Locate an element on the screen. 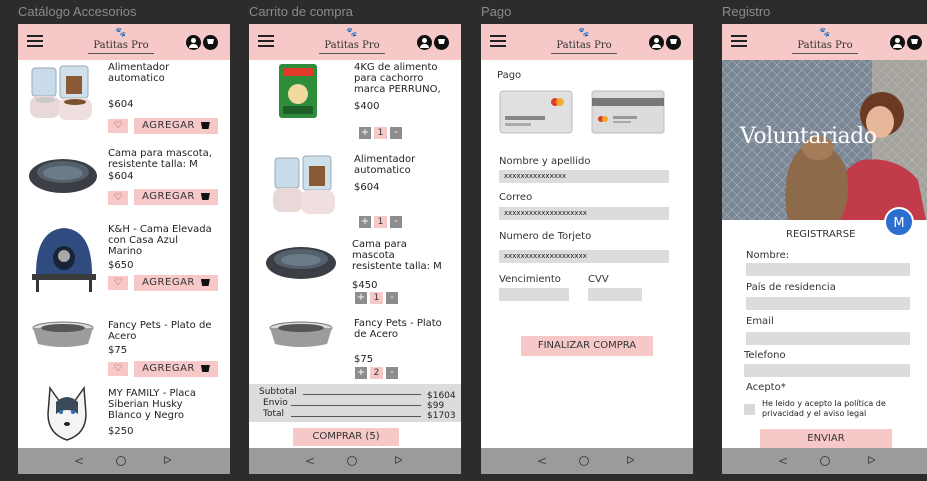 This screenshot has width=927, height=481. steel-bowl-image is located at coordinates (63, 334).